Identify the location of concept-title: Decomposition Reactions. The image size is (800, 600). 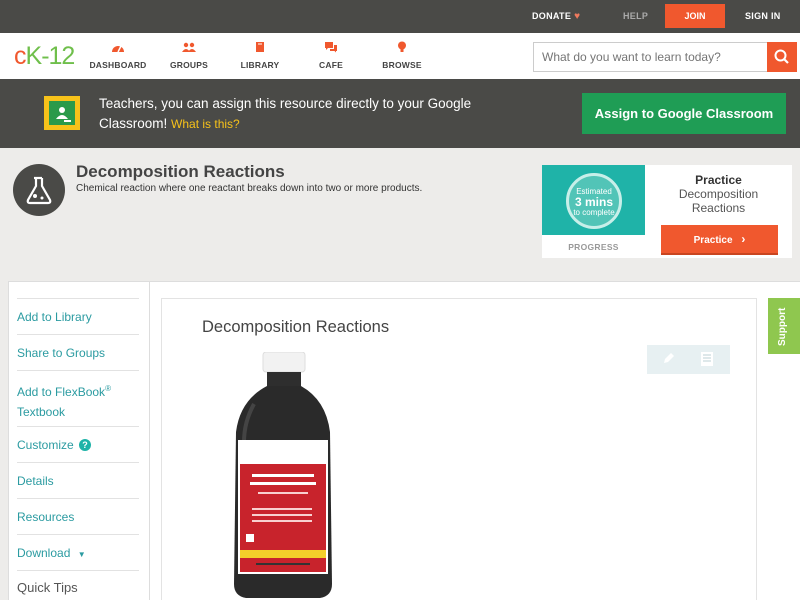
(180, 171).